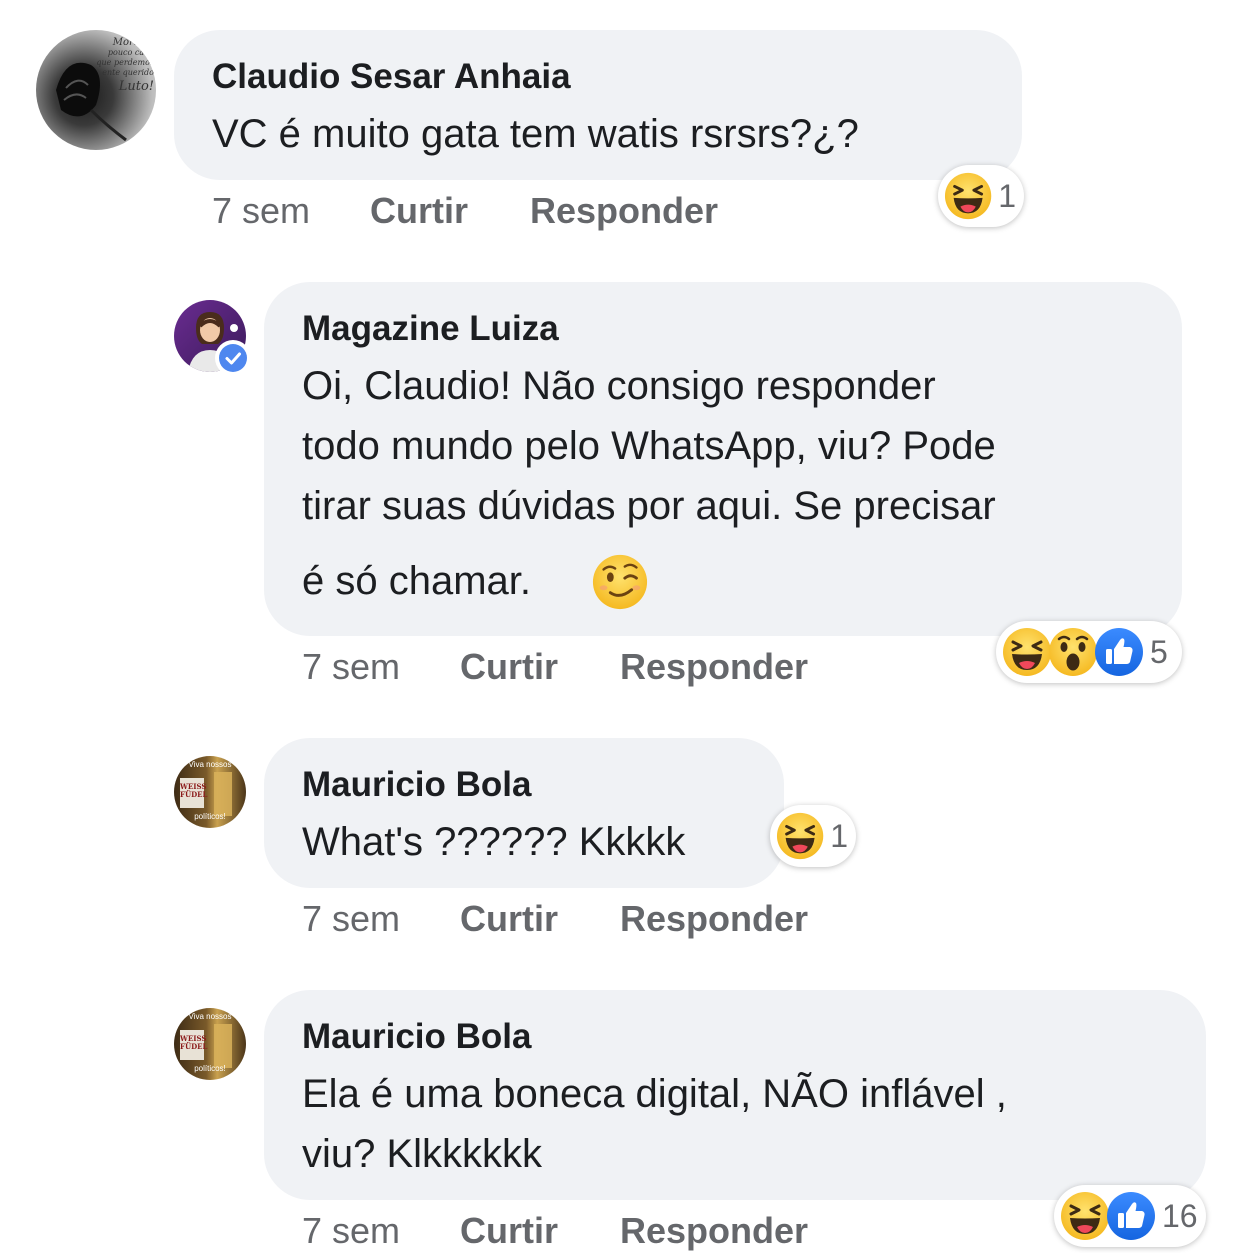 The height and width of the screenshot is (1253, 1242). What do you see at coordinates (620, 582) in the screenshot?
I see `wink-emoji` at bounding box center [620, 582].